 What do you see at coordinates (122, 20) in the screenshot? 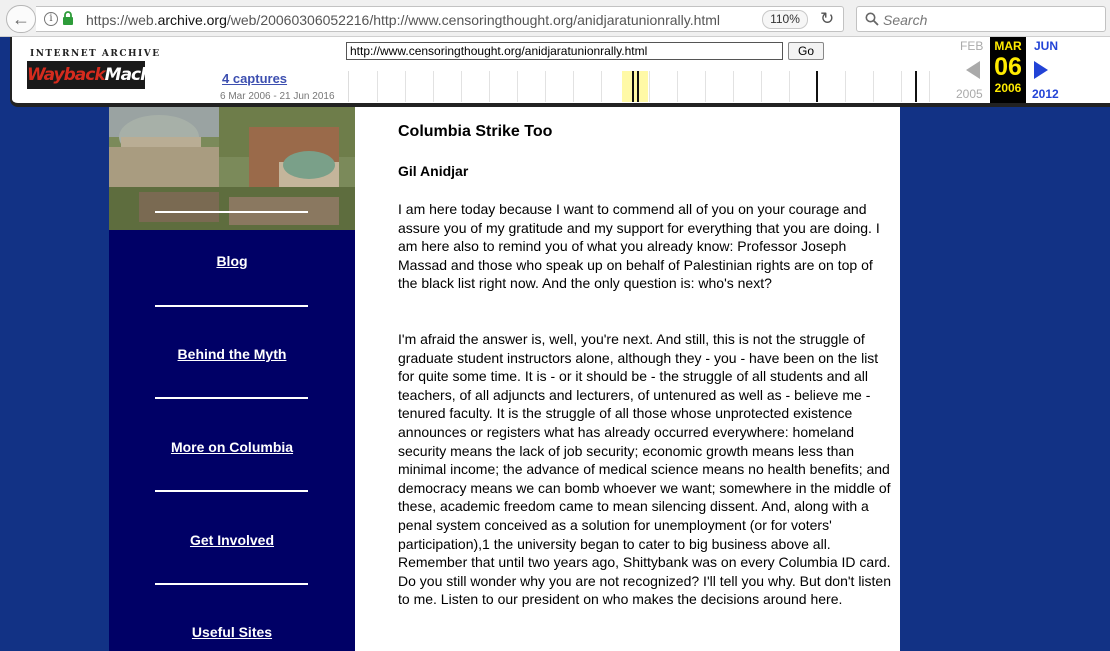
I see `url-prefix: https://web.` at bounding box center [122, 20].